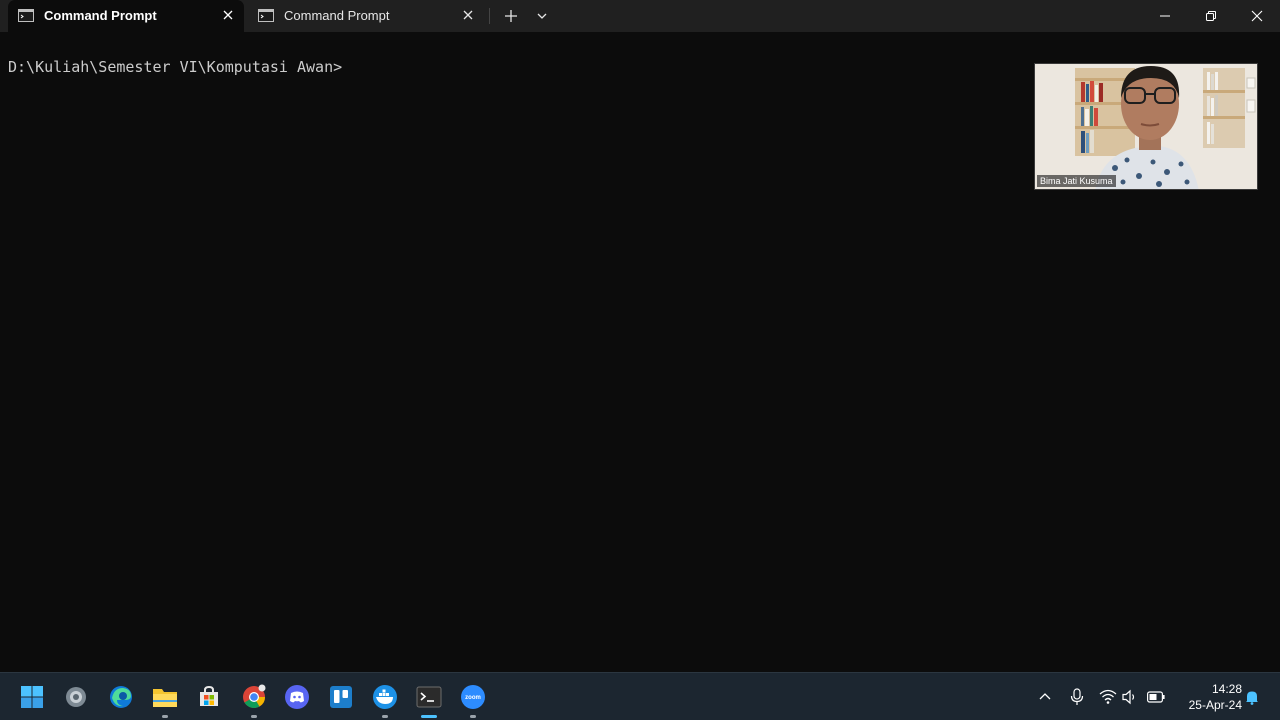  I want to click on close-window-button, so click(1257, 16).